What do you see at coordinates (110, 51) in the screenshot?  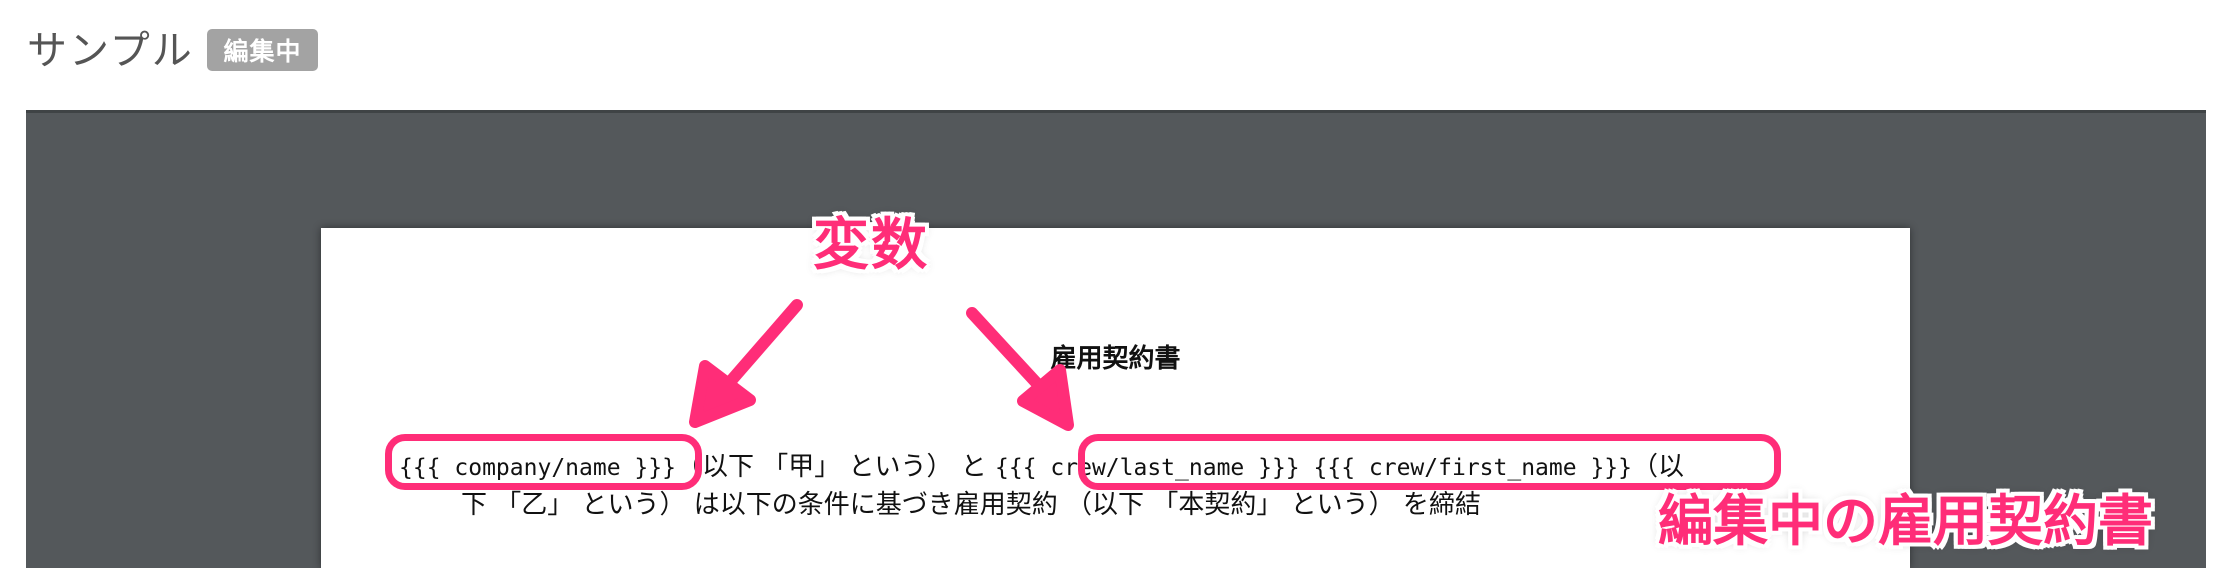 I see `page-title: サンプル` at bounding box center [110, 51].